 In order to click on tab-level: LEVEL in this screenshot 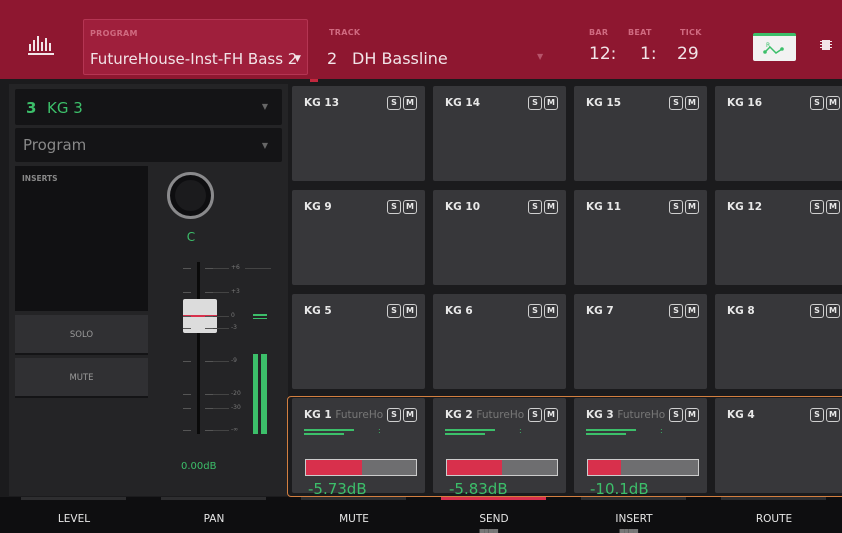, I will do `click(74, 515)`.